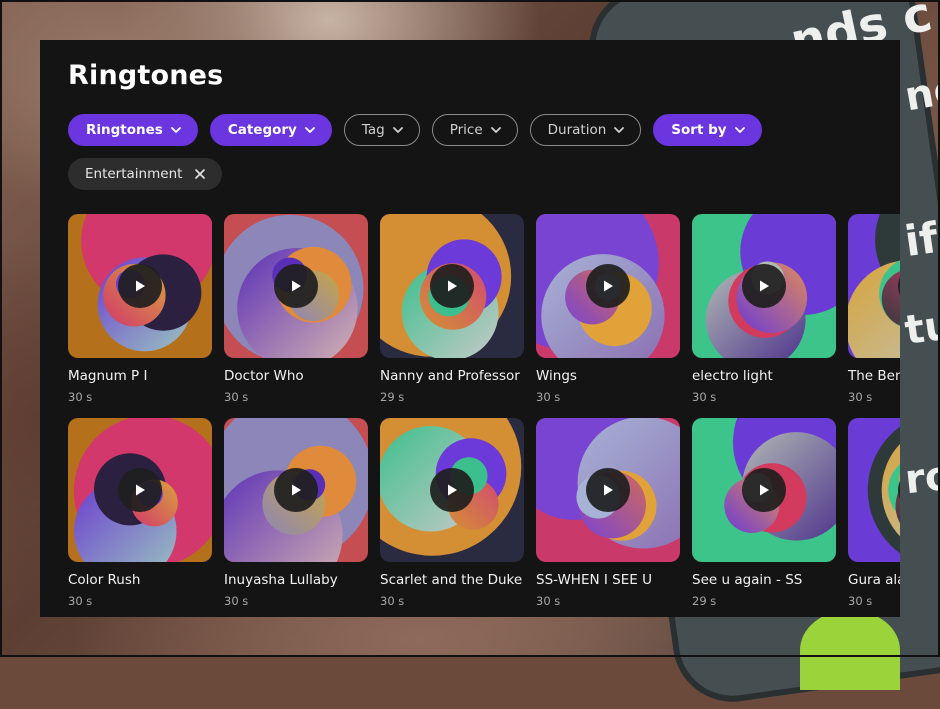 This screenshot has height=709, width=940. I want to click on ringtone-card: Gura ala 30 s, so click(874, 513).